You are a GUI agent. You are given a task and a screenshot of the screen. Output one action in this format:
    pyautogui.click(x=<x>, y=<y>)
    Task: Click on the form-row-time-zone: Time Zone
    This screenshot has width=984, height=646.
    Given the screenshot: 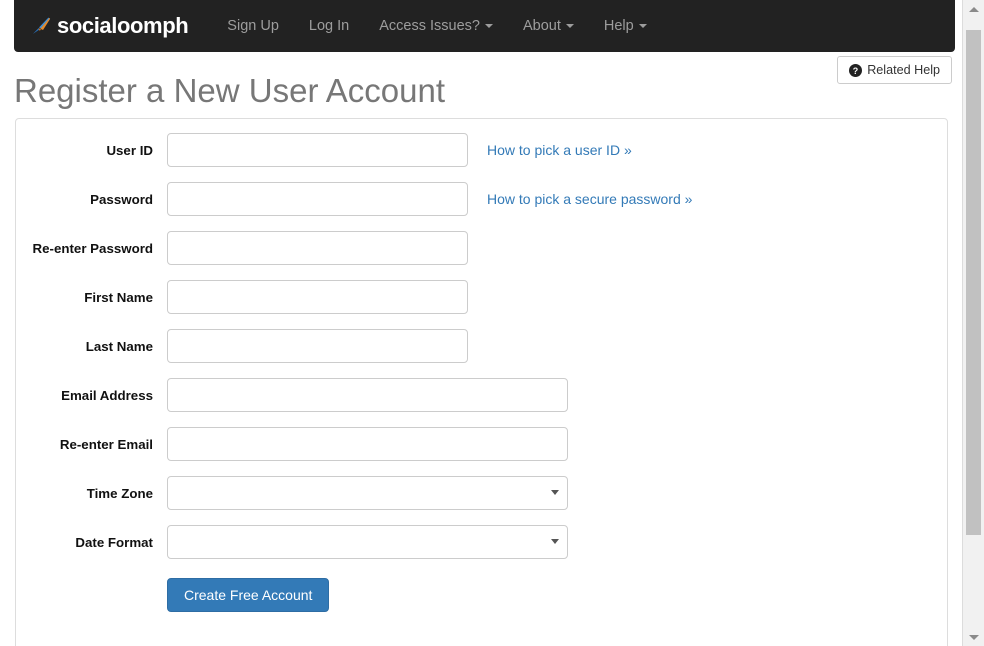 What is the action you would take?
    pyautogui.click(x=481, y=493)
    